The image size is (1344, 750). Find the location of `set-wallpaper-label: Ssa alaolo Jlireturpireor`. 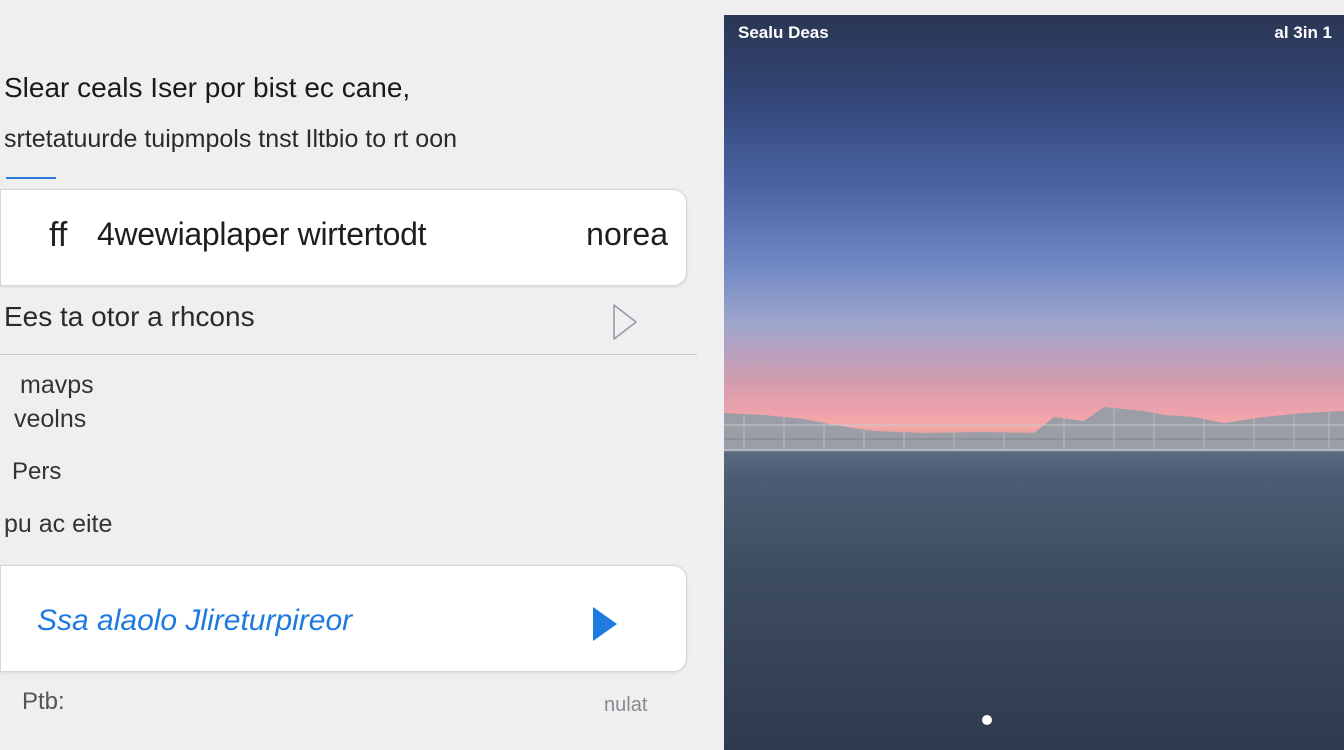

set-wallpaper-label: Ssa alaolo Jlireturpireor is located at coordinates (195, 620).